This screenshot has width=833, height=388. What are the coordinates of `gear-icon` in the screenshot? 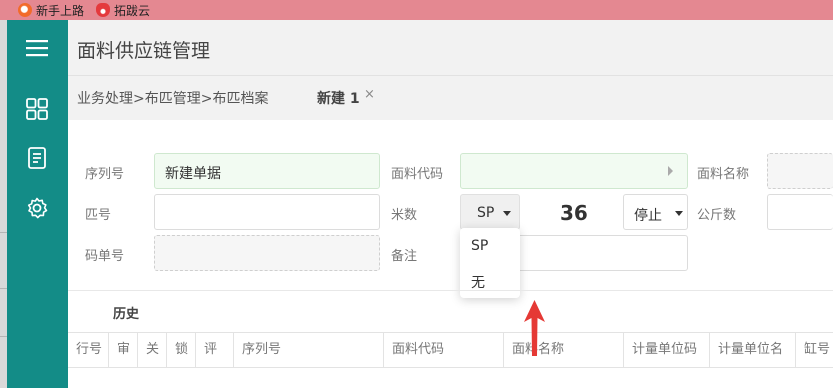 It's located at (37, 208).